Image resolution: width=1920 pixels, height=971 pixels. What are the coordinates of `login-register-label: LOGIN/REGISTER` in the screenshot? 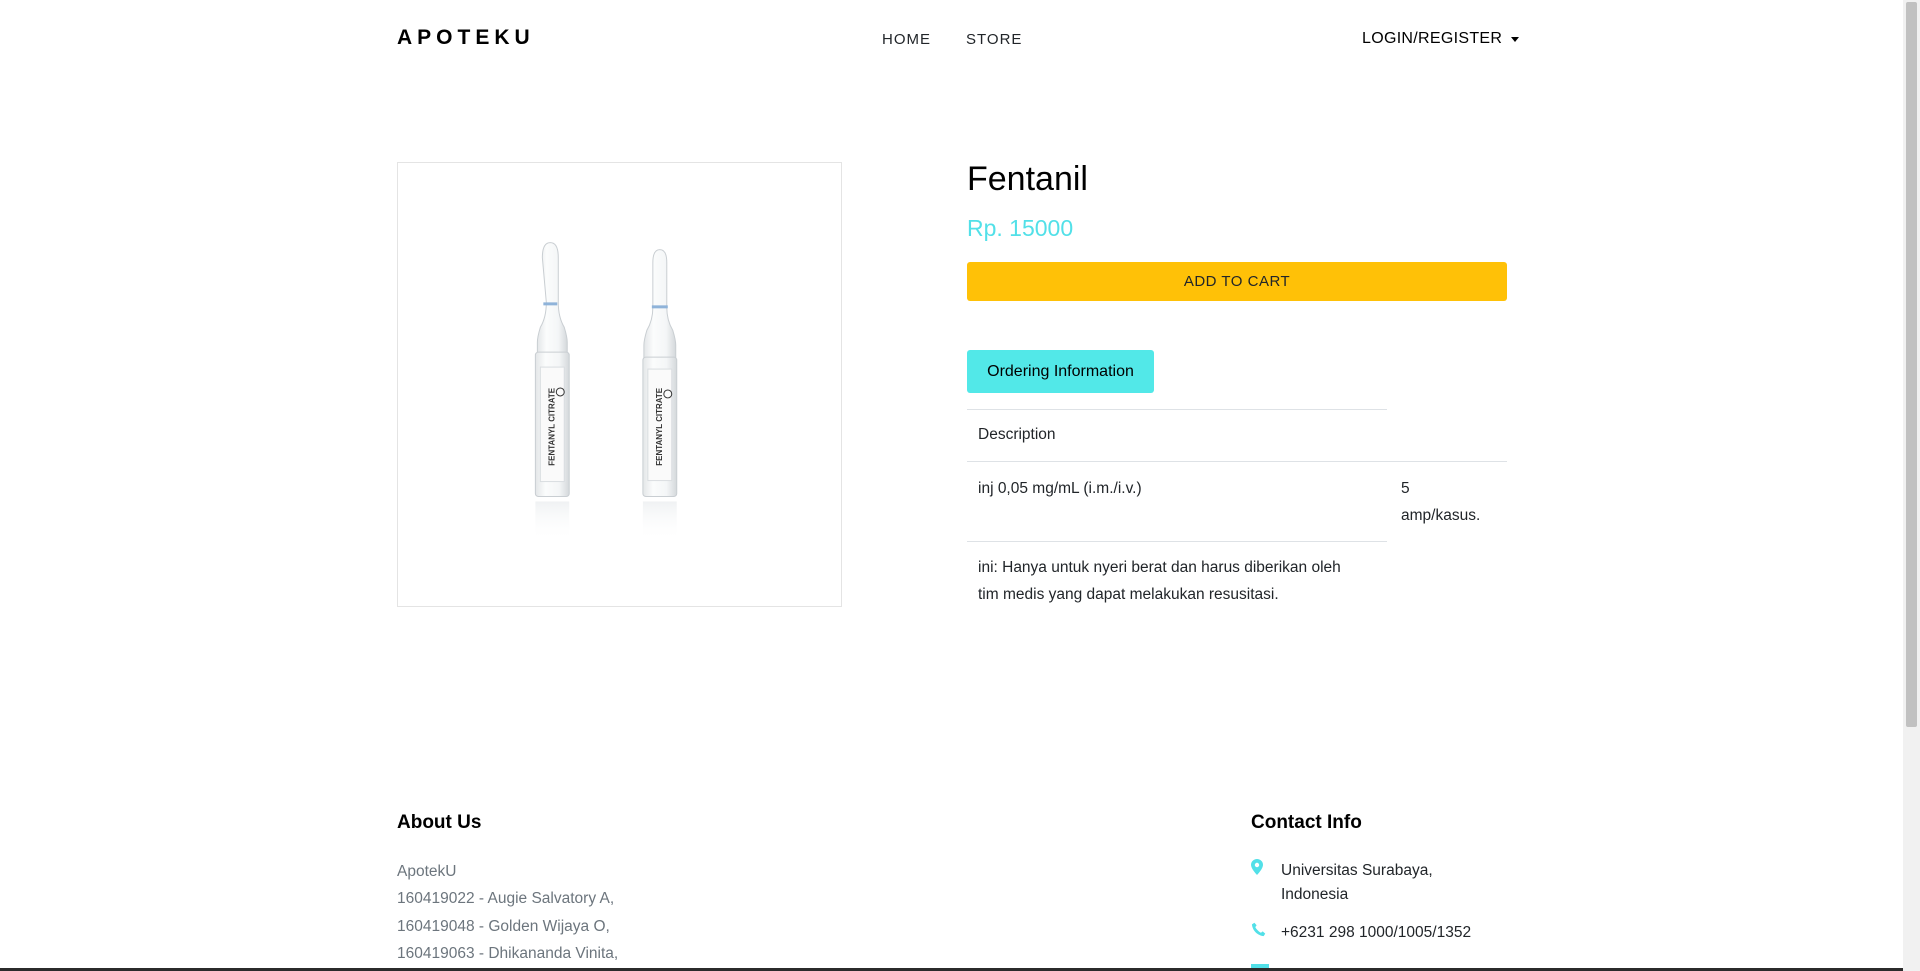 It's located at (1432, 38).